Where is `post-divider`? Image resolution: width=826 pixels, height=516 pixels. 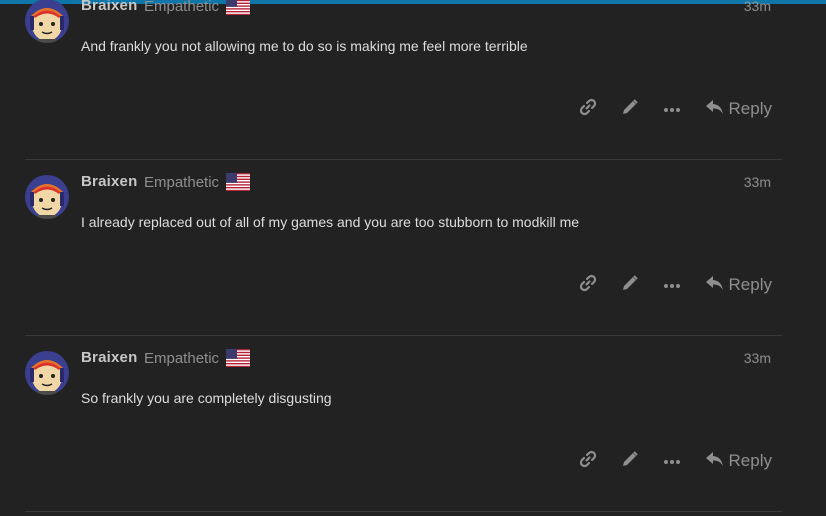
post-divider is located at coordinates (403, 511).